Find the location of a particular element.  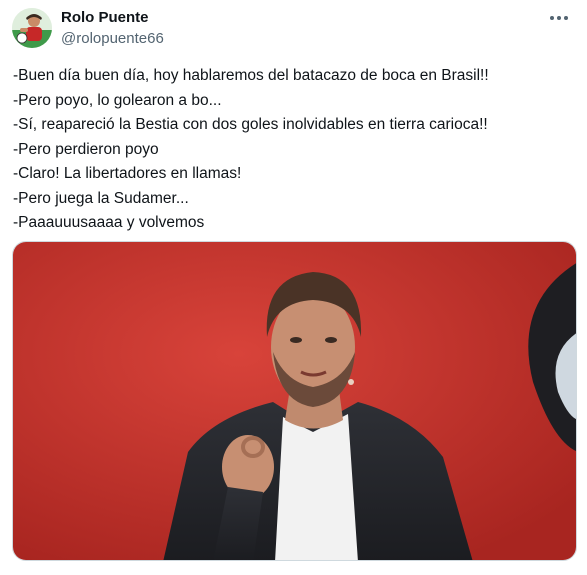

more-horizontal-icon is located at coordinates (559, 18).